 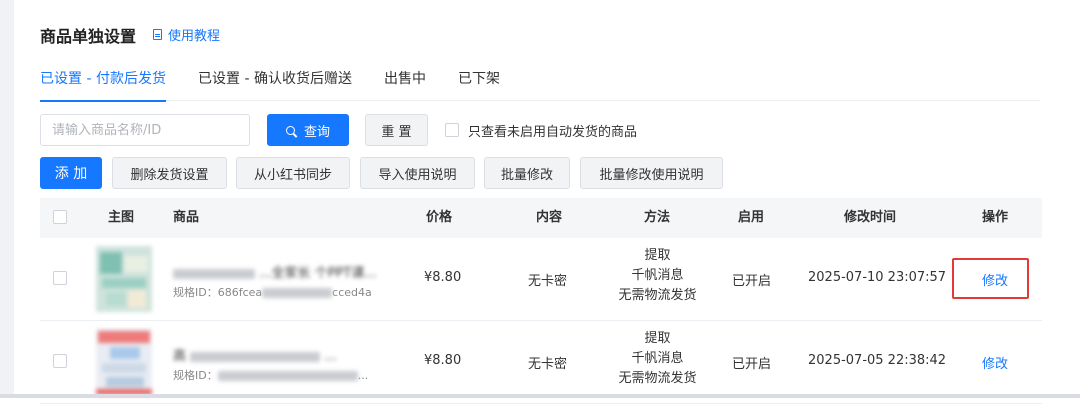 What do you see at coordinates (751, 217) in the screenshot?
I see `column-enabled: 启用` at bounding box center [751, 217].